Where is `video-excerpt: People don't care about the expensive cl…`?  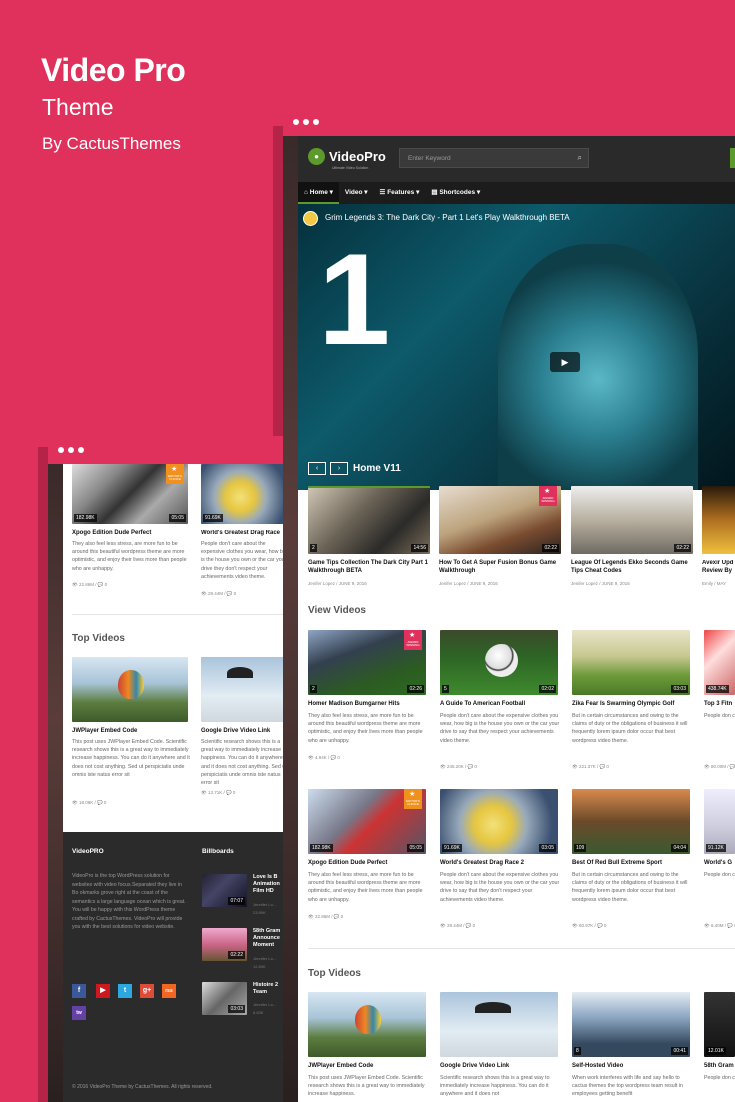 video-excerpt: People don't care about the expensive cl… is located at coordinates (500, 887).